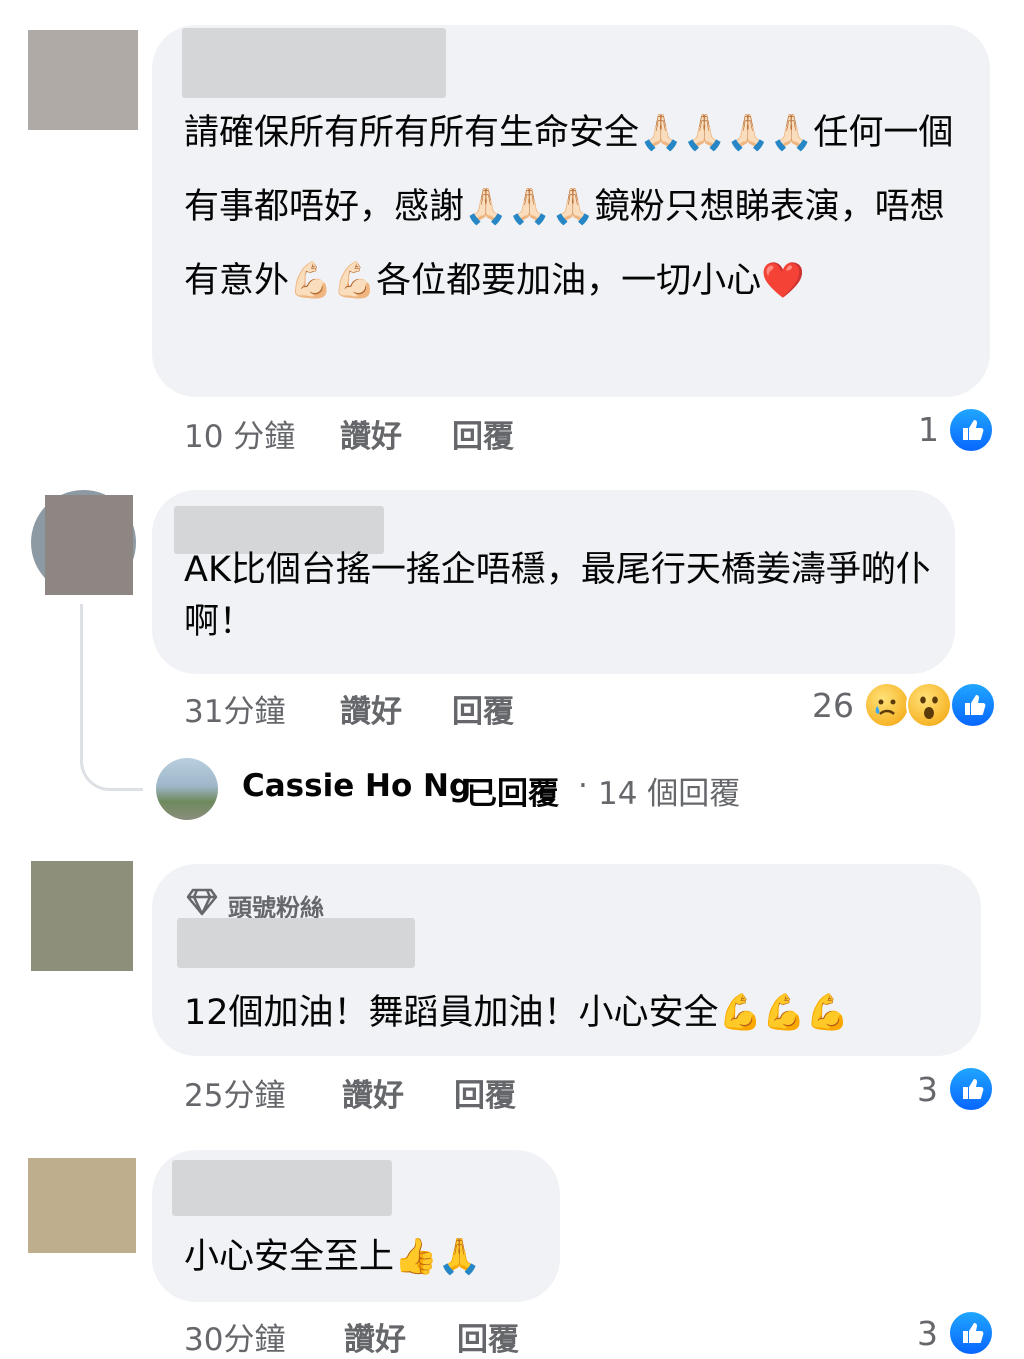 The image size is (1024, 1359). I want to click on diamond-badge-icon, so click(202, 902).